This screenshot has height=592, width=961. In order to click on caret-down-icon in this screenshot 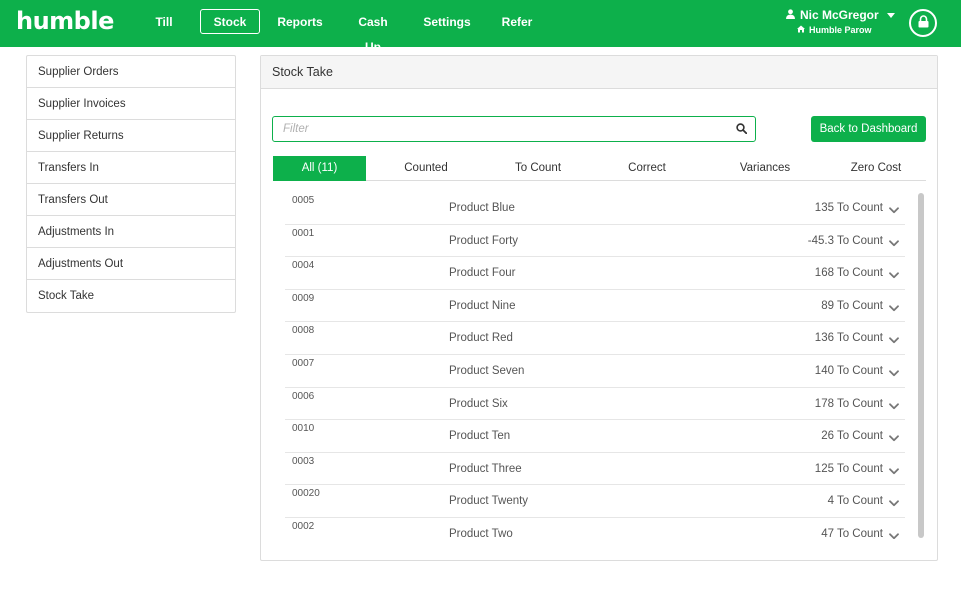, I will do `click(890, 15)`.